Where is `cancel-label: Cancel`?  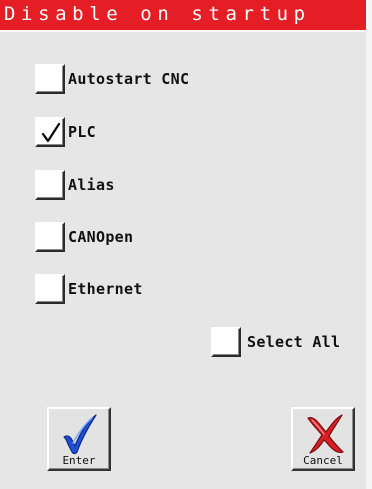
cancel-label: Cancel is located at coordinates (323, 460).